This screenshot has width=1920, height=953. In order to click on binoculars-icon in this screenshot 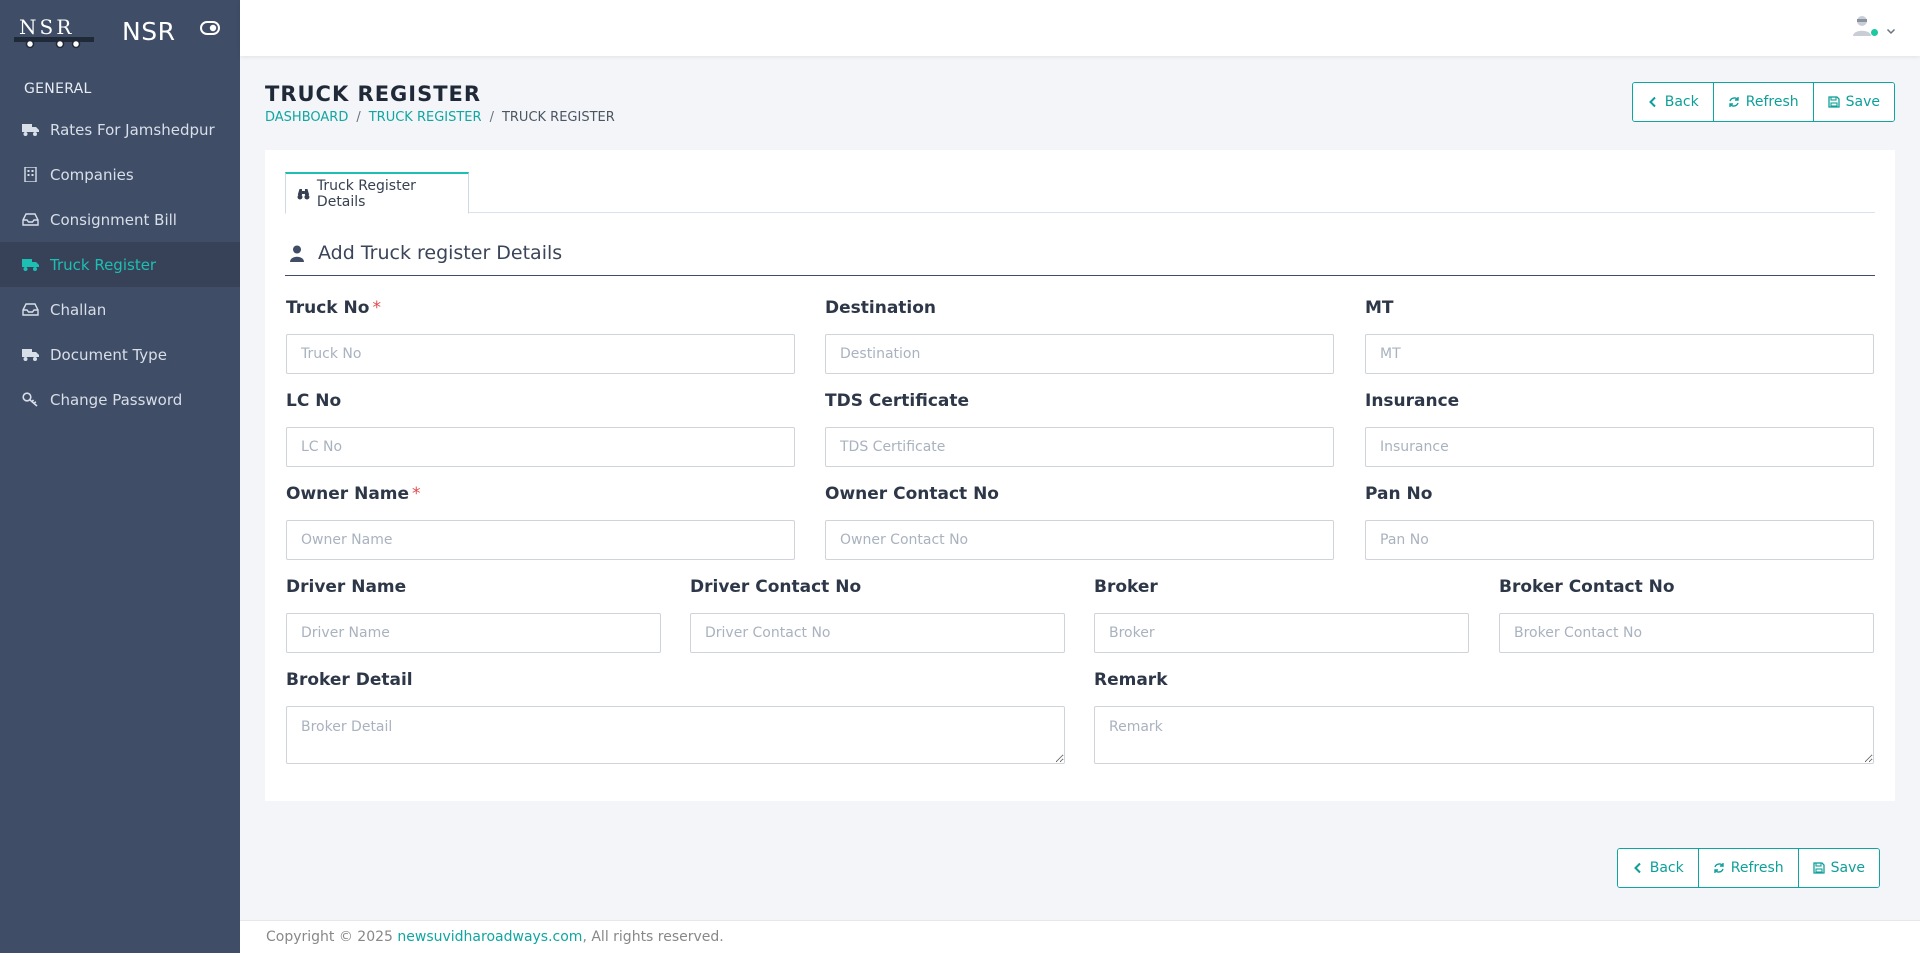, I will do `click(303, 193)`.